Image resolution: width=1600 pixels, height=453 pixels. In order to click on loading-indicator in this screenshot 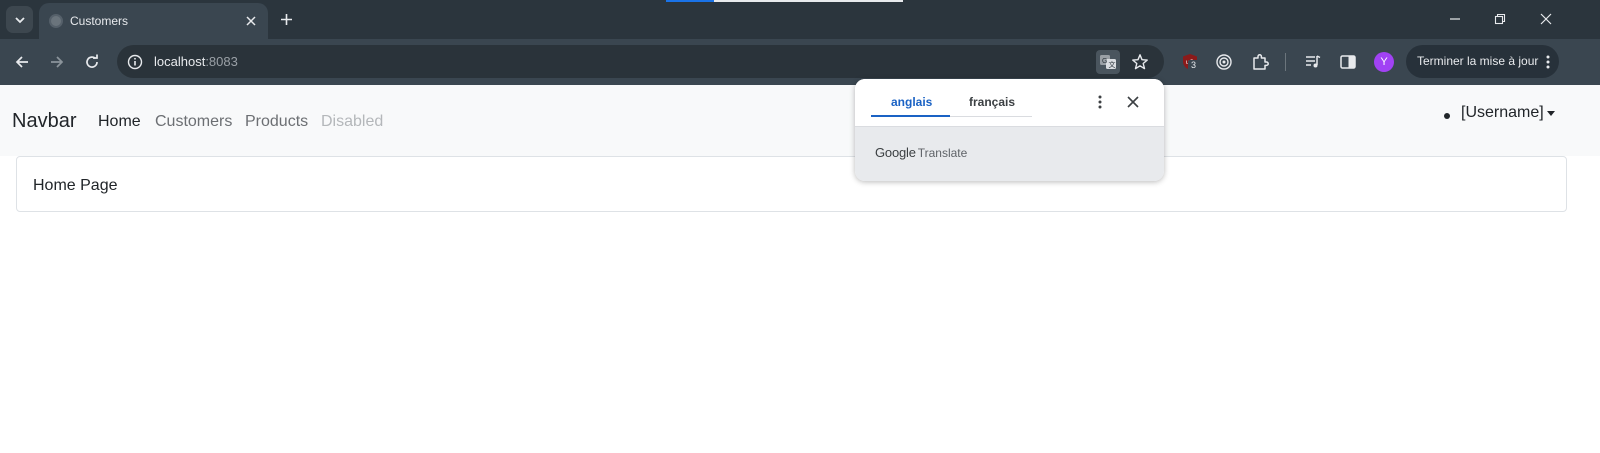, I will do `click(690, 1)`.